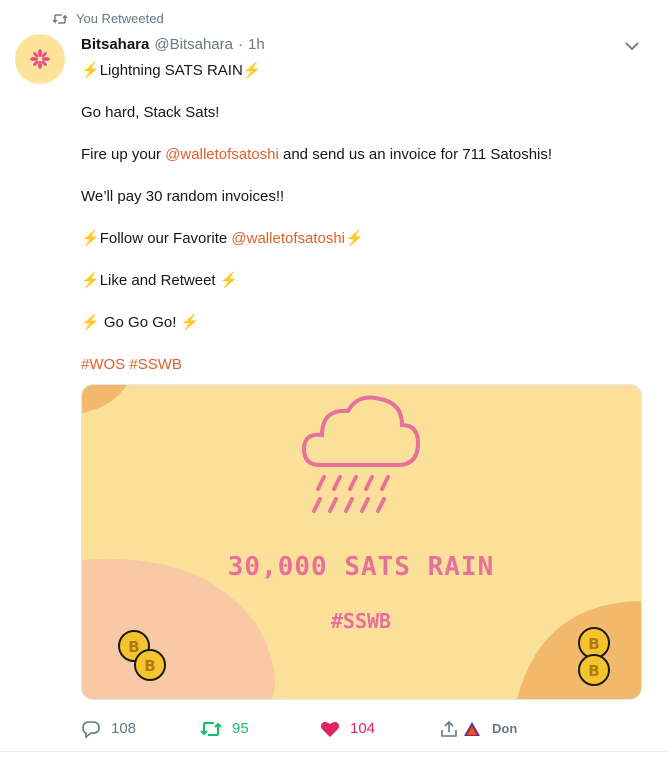  I want to click on avatar, so click(40, 59).